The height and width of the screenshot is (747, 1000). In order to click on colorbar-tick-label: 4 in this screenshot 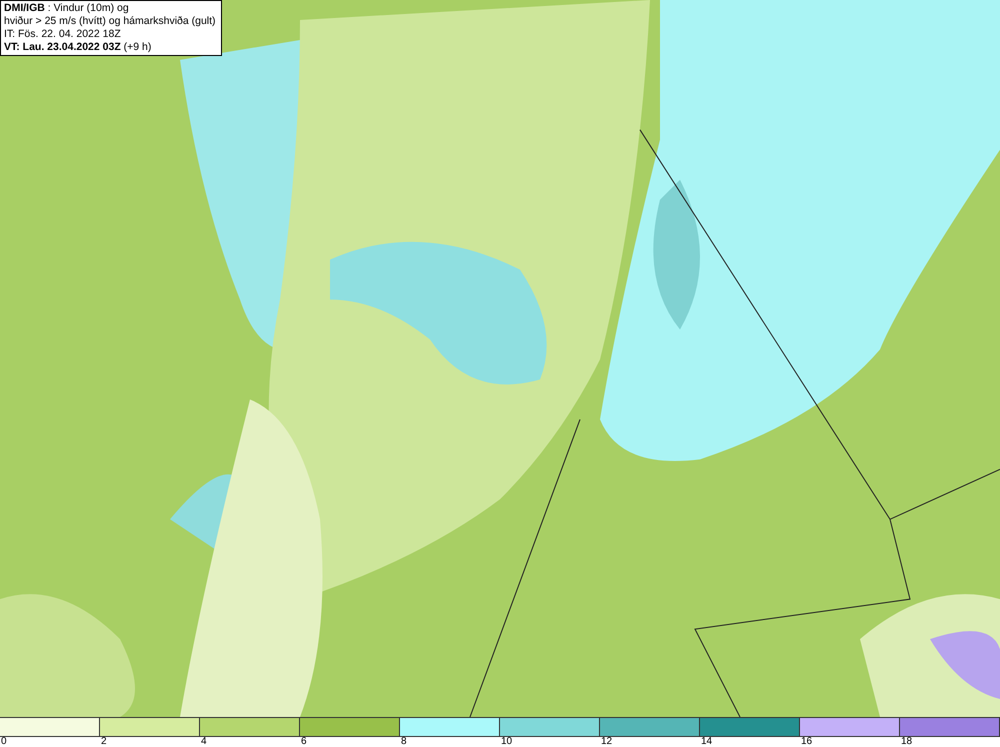, I will do `click(204, 741)`.